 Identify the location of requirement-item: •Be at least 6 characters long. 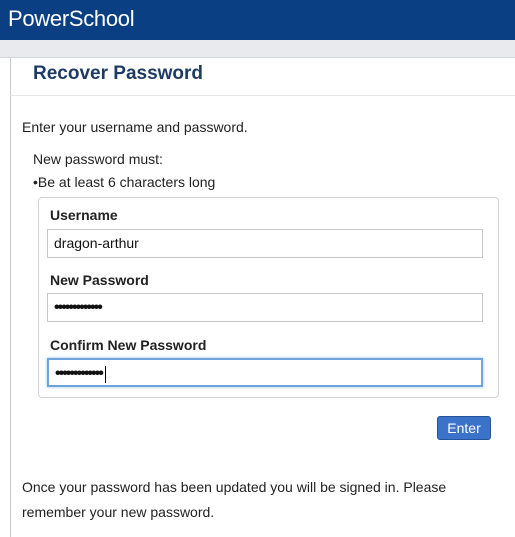
(124, 182).